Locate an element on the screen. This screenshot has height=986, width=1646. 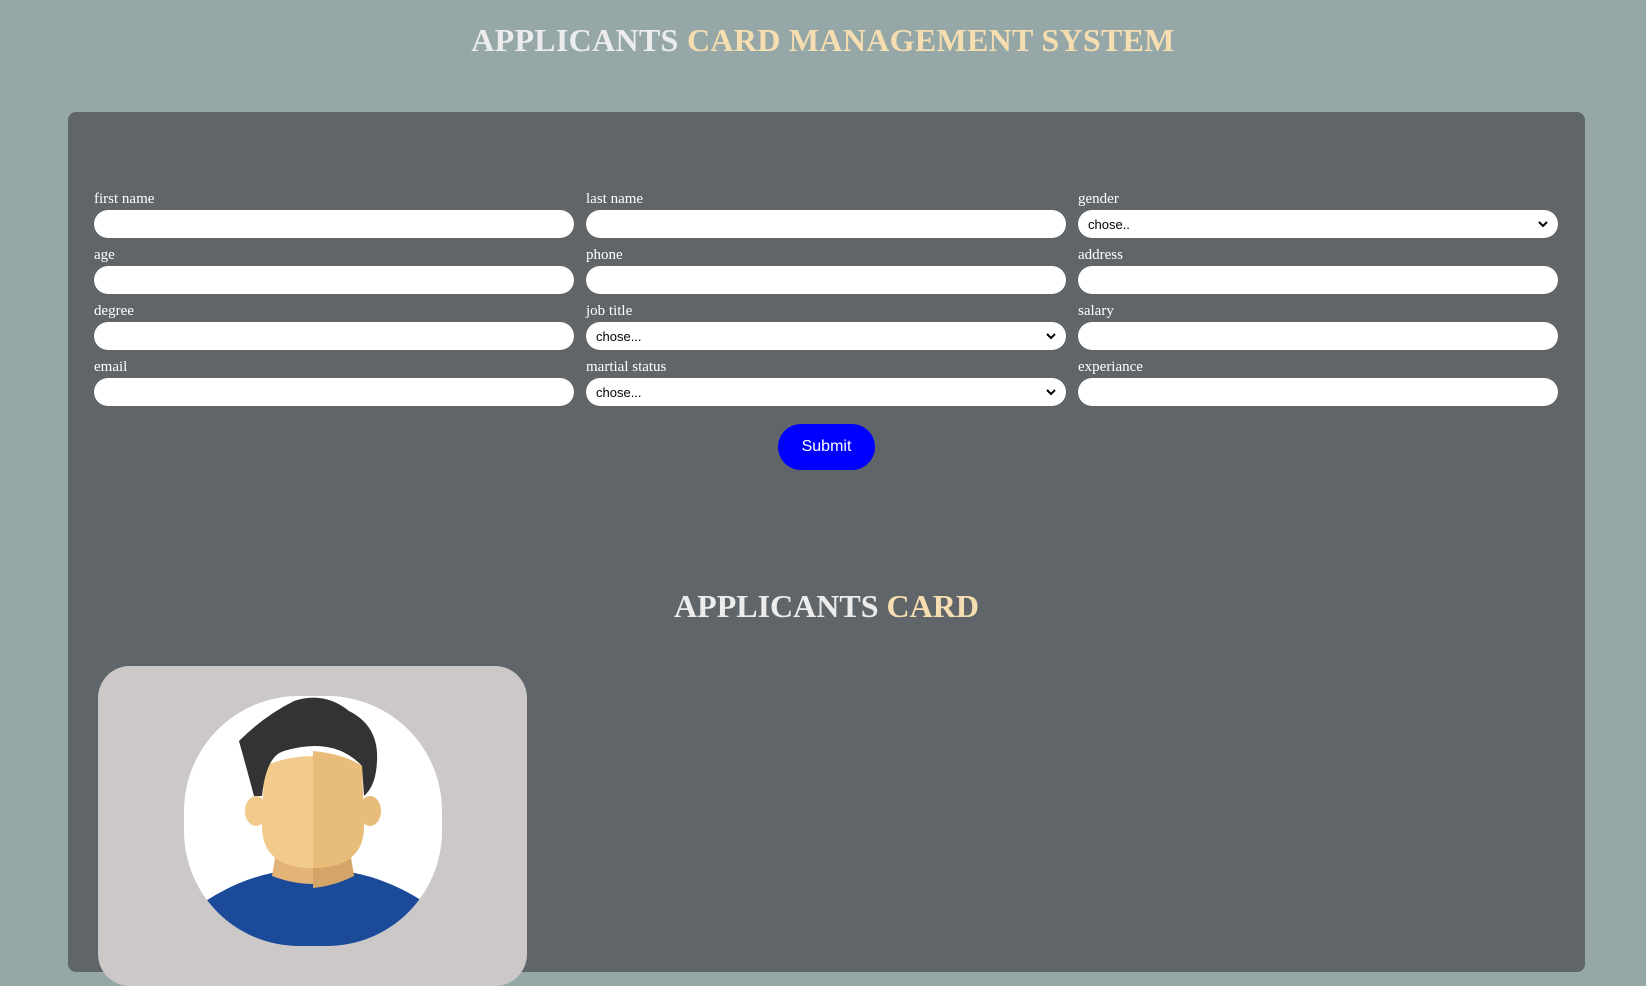
salary-label: salary is located at coordinates (1096, 311).